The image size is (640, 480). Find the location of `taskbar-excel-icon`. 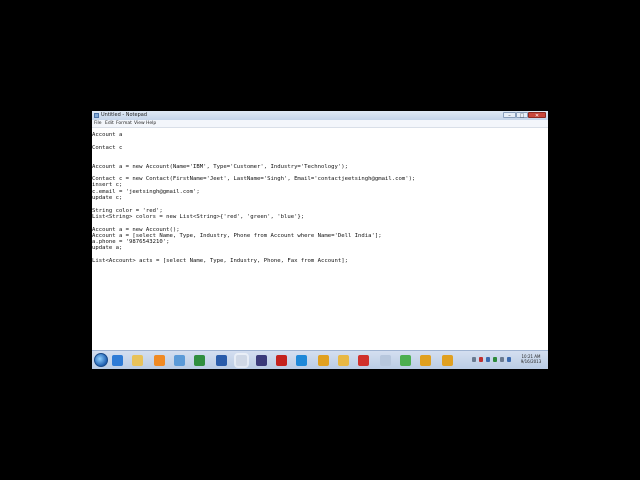

taskbar-excel-icon is located at coordinates (199, 360).